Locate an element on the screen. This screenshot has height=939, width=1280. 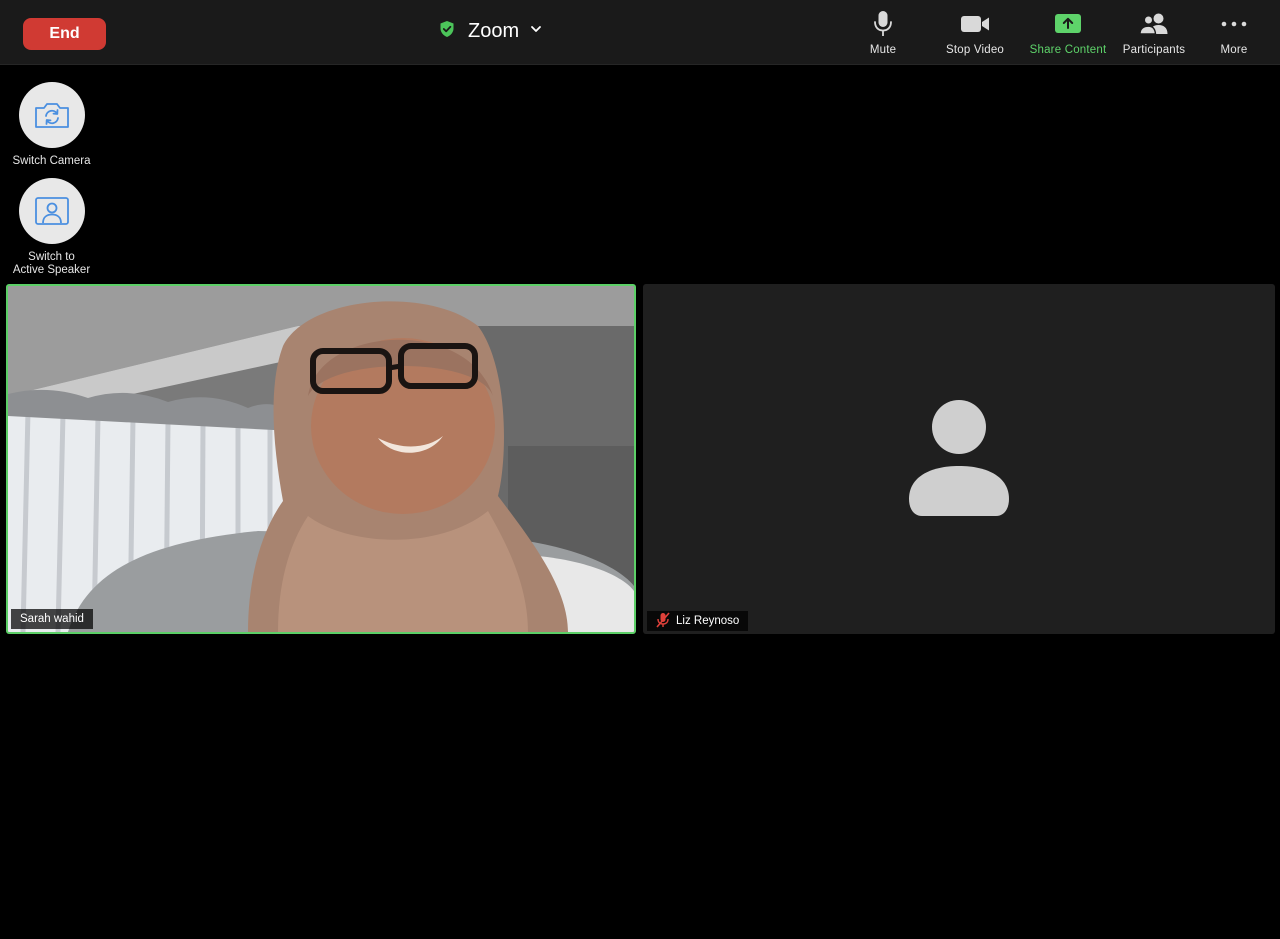
shield-check-icon is located at coordinates (447, 31).